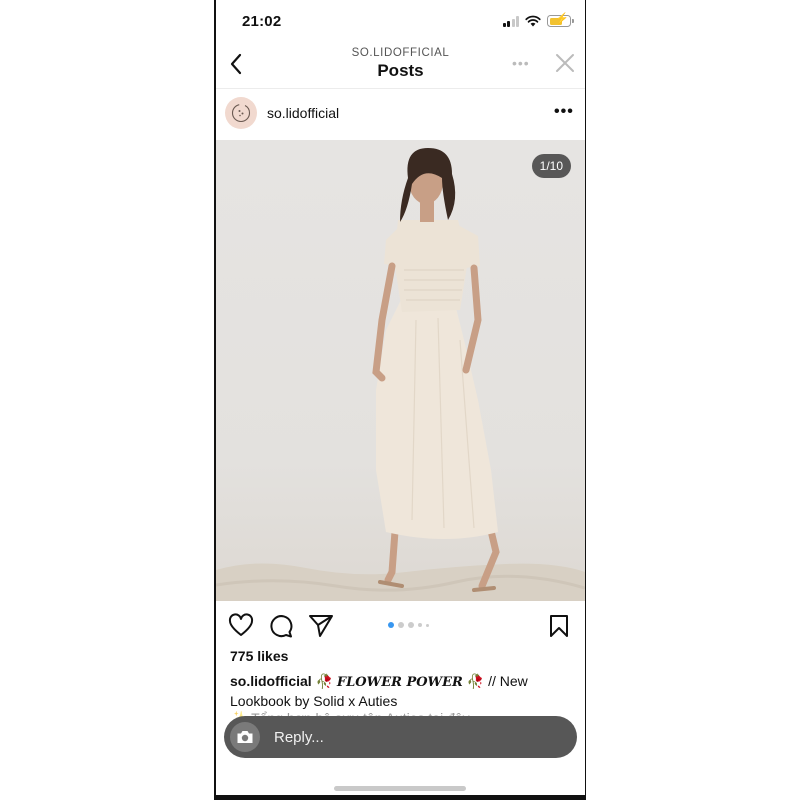 The image size is (800, 800). I want to click on close-icon, so click(565, 63).